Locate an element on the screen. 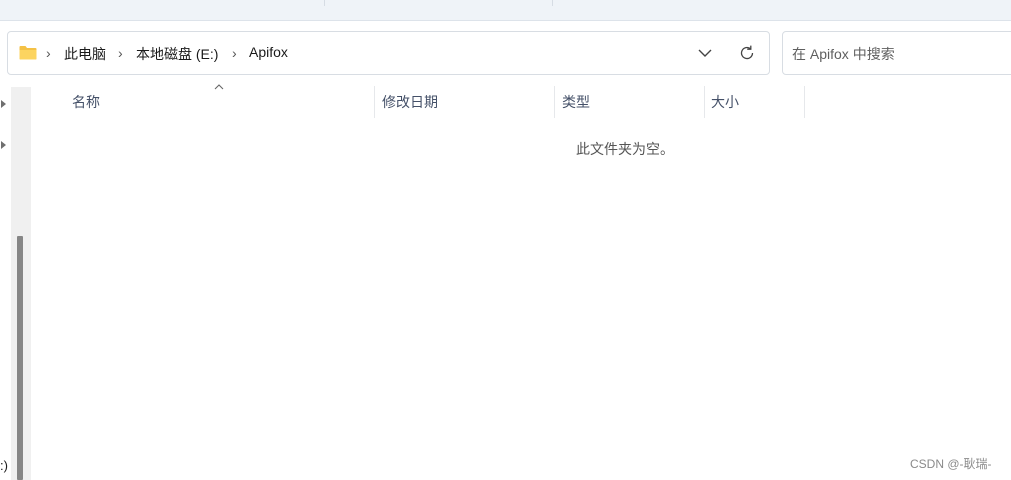 This screenshot has height=480, width=1011. sort-ascending-icon is located at coordinates (219, 87).